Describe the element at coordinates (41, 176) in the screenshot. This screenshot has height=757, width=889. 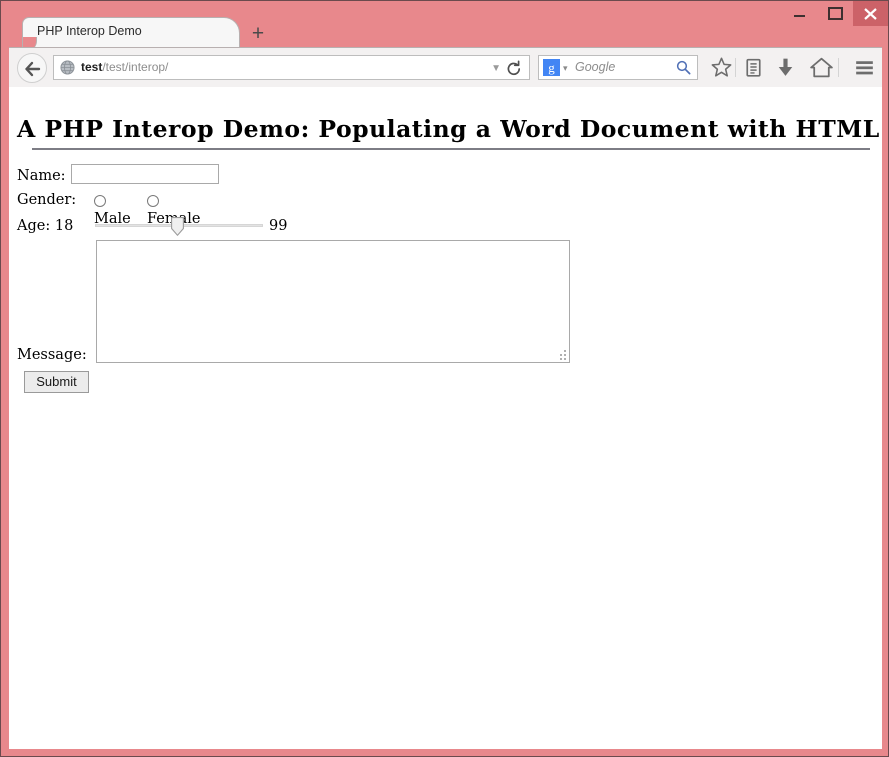
I see `name-label: Name:` at that location.